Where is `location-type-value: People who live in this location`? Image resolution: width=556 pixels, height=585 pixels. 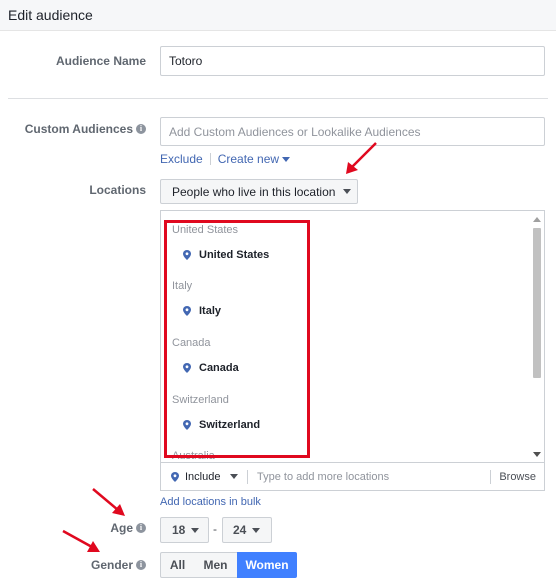 location-type-value: People who live in this location is located at coordinates (254, 191).